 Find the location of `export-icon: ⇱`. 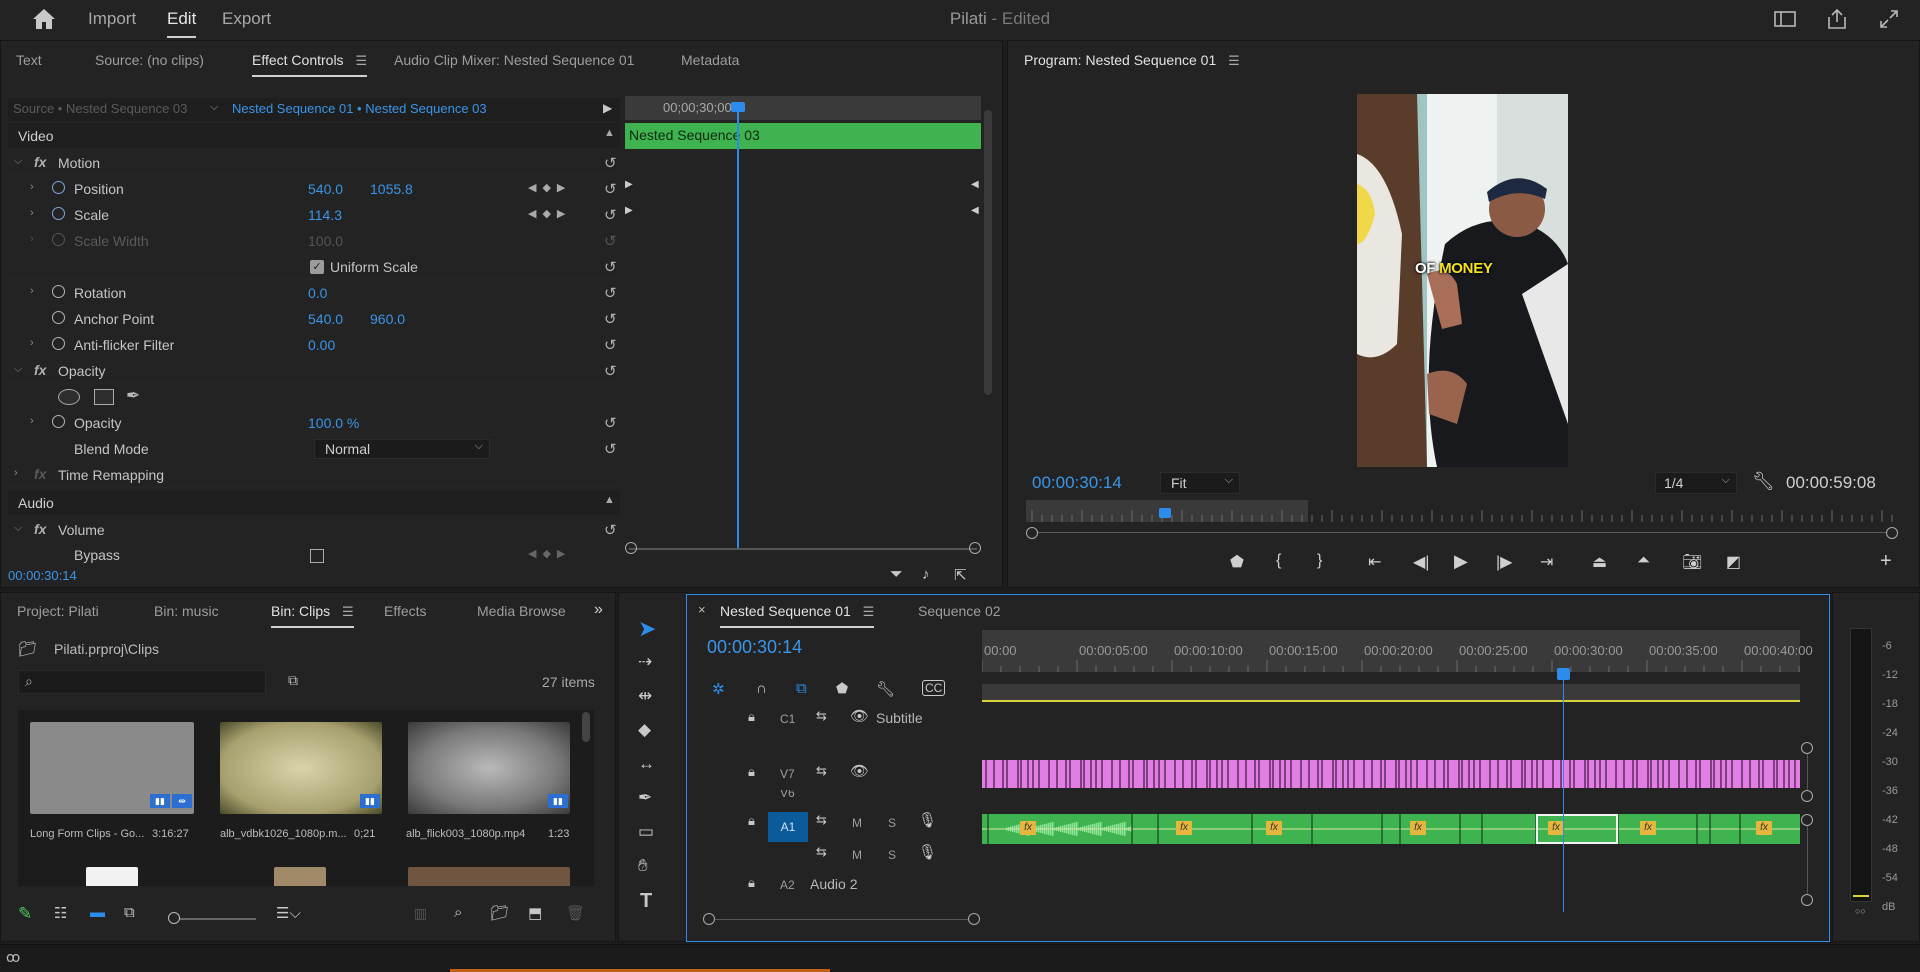

export-icon: ⇱ is located at coordinates (960, 575).